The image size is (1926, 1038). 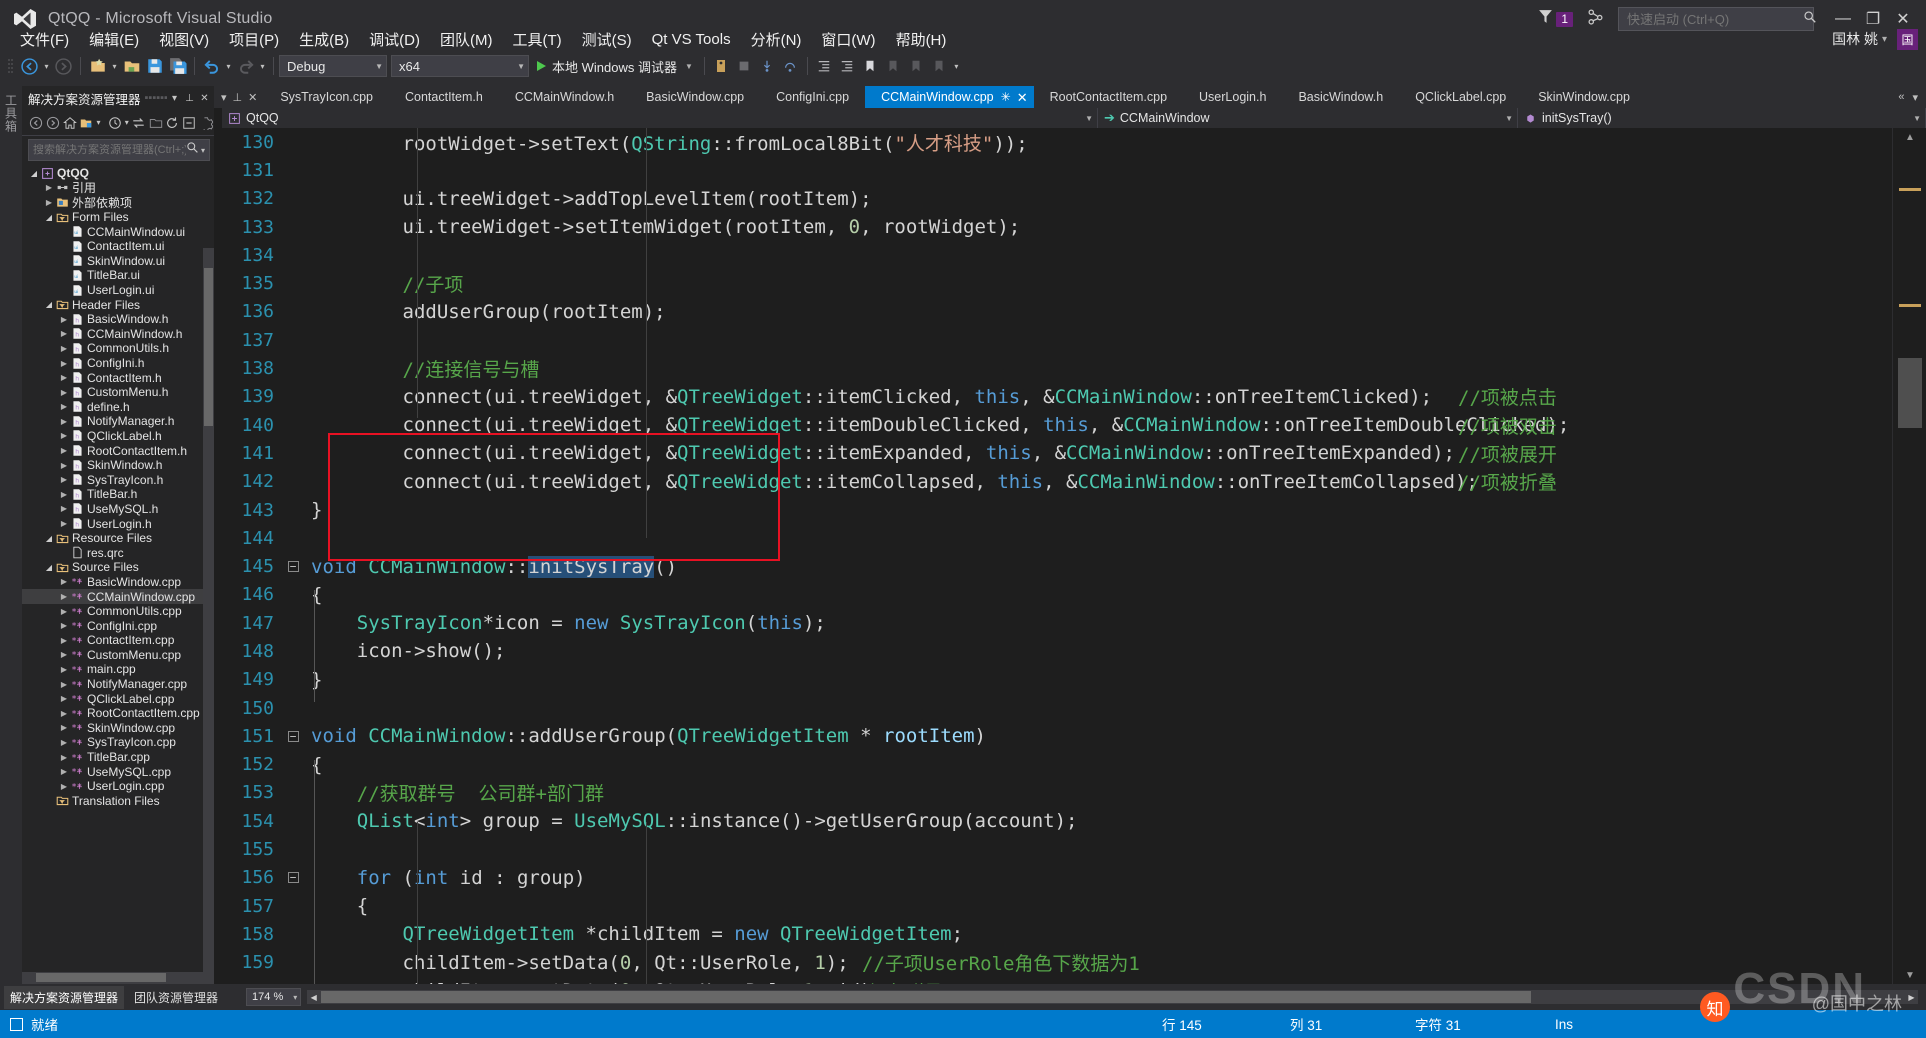 I want to click on scroll-down-button: ▼, so click(x=1909, y=975).